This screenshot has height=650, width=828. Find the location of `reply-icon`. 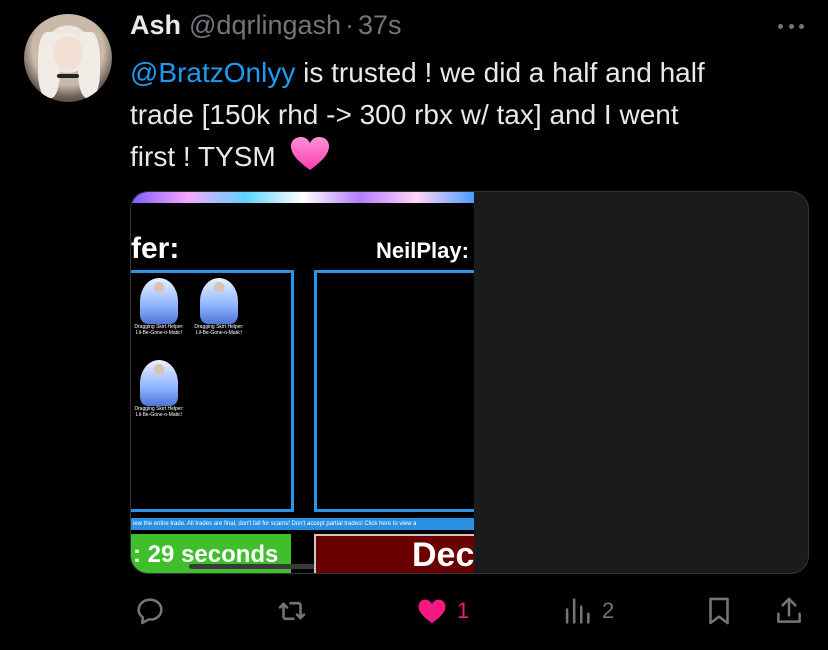

reply-icon is located at coordinates (150, 611).